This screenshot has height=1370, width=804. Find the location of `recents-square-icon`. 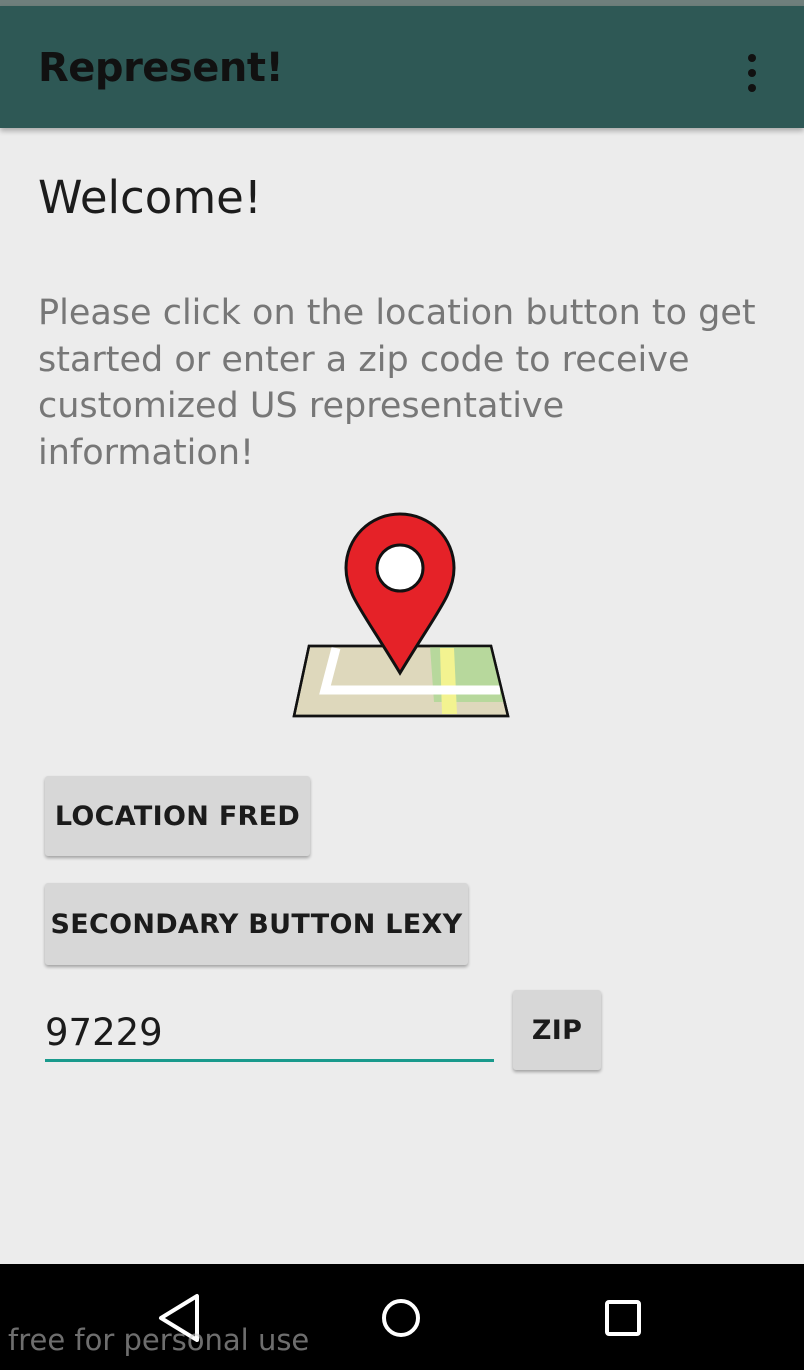

recents-square-icon is located at coordinates (623, 1318).